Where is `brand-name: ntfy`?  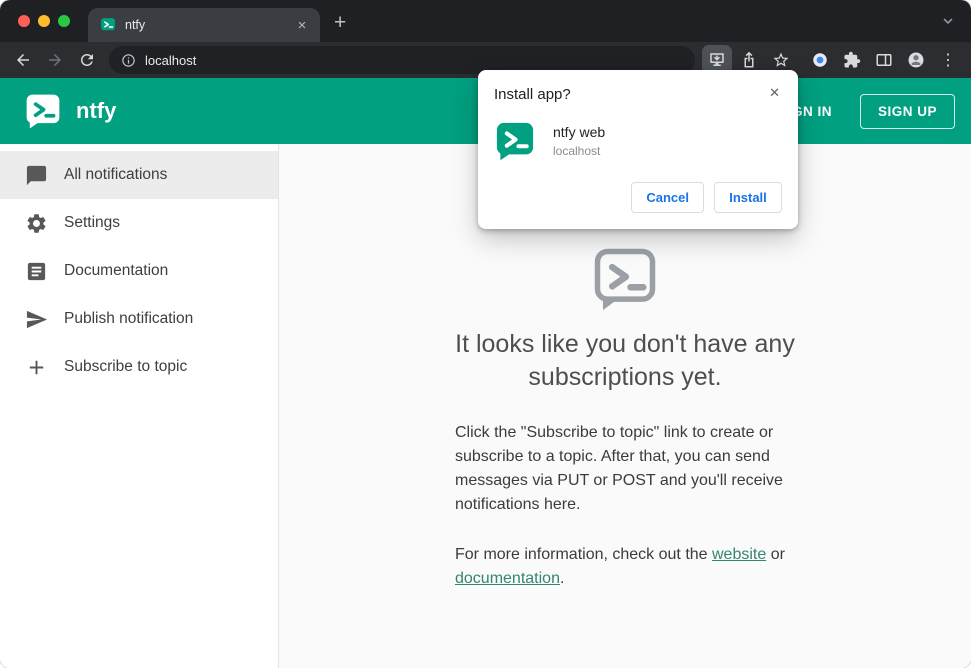 brand-name: ntfy is located at coordinates (96, 110).